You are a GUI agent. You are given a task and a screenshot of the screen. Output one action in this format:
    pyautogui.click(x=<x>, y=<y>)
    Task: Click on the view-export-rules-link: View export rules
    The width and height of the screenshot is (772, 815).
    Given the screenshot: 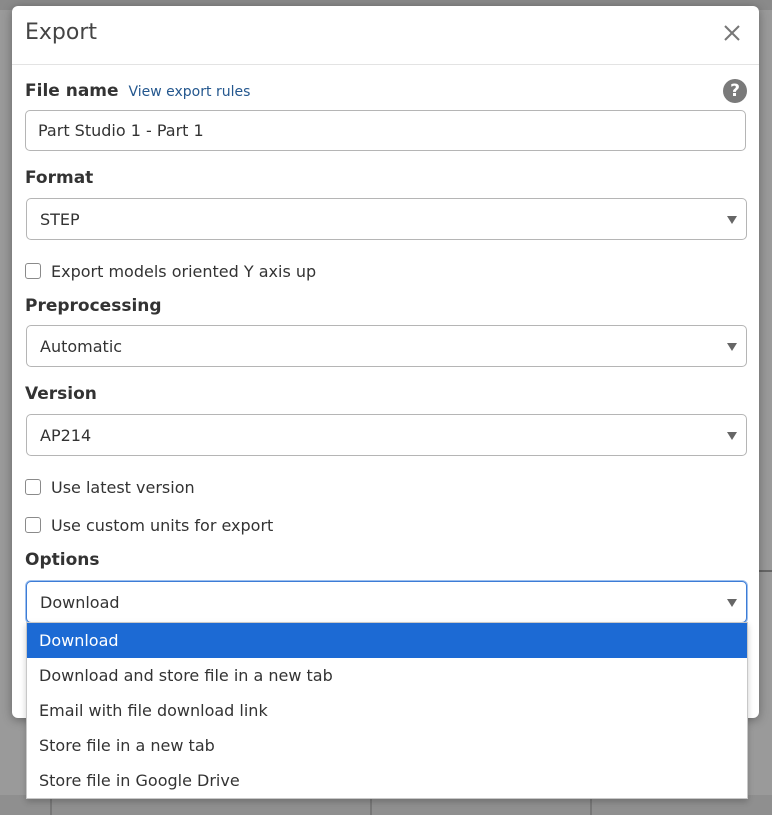 What is the action you would take?
    pyautogui.click(x=189, y=92)
    